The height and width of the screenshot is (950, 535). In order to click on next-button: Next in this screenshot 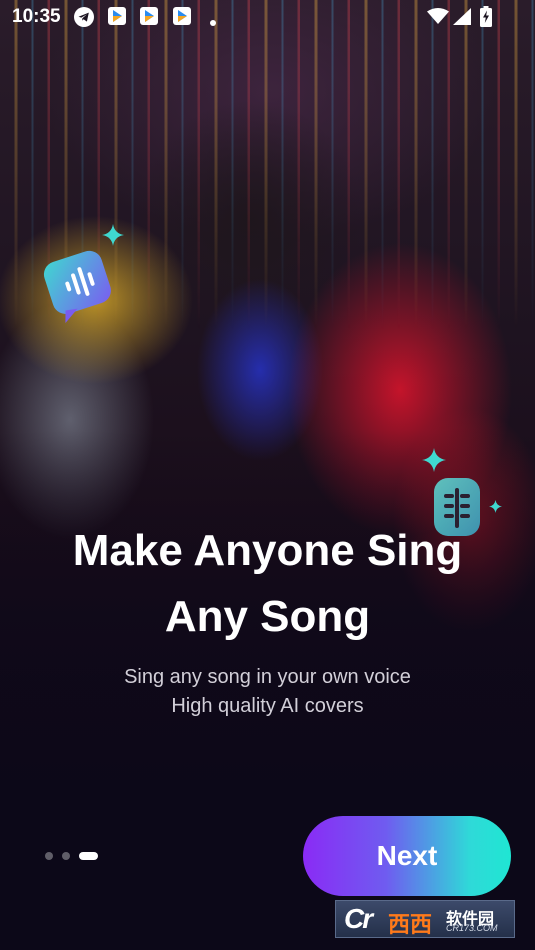, I will do `click(407, 856)`.